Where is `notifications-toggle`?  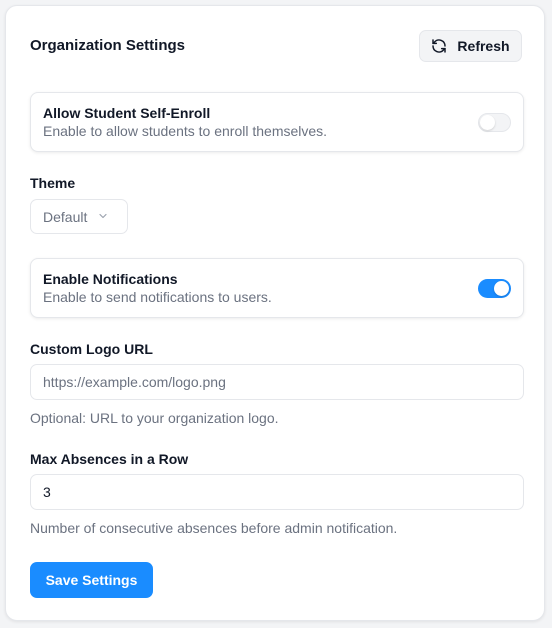 notifications-toggle is located at coordinates (494, 288).